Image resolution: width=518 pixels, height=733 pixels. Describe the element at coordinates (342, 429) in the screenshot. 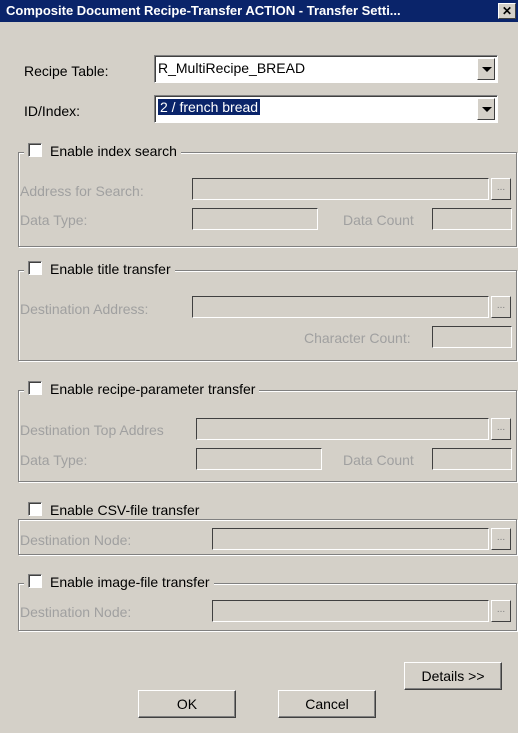

I see `destination-top-address-field` at that location.